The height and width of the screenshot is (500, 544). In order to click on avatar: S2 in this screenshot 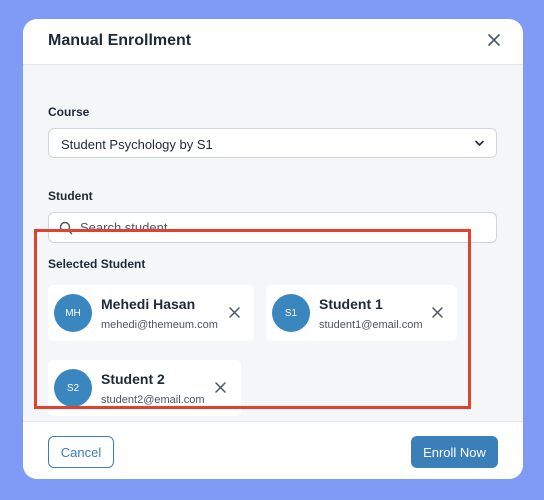, I will do `click(73, 388)`.